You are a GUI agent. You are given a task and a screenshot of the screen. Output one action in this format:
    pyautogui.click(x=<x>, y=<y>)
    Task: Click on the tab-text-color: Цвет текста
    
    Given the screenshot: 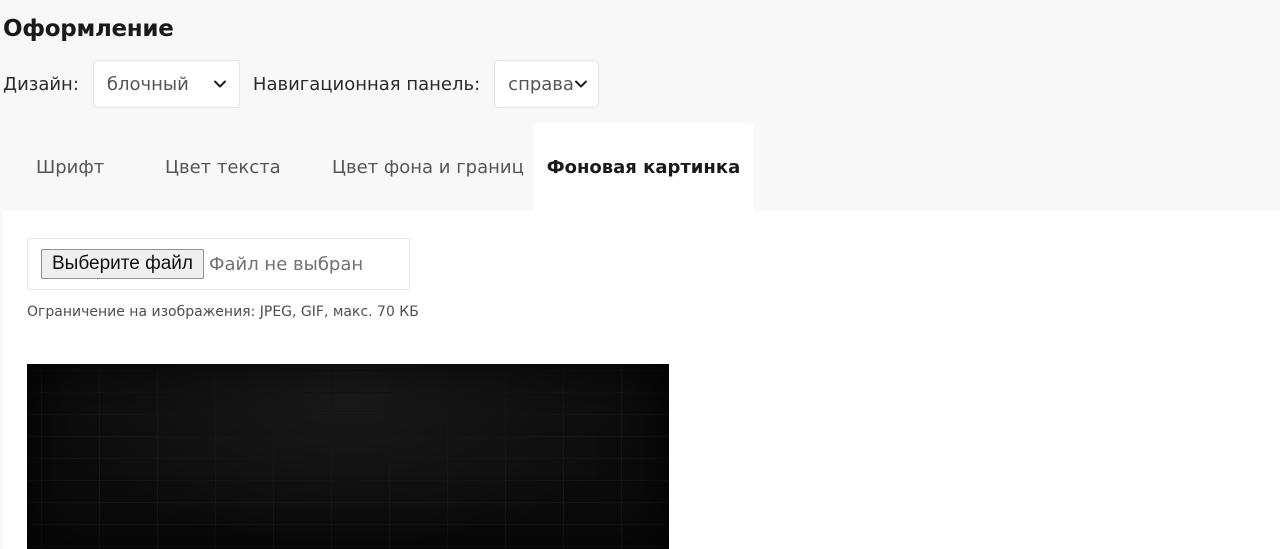 What is the action you would take?
    pyautogui.click(x=214, y=167)
    